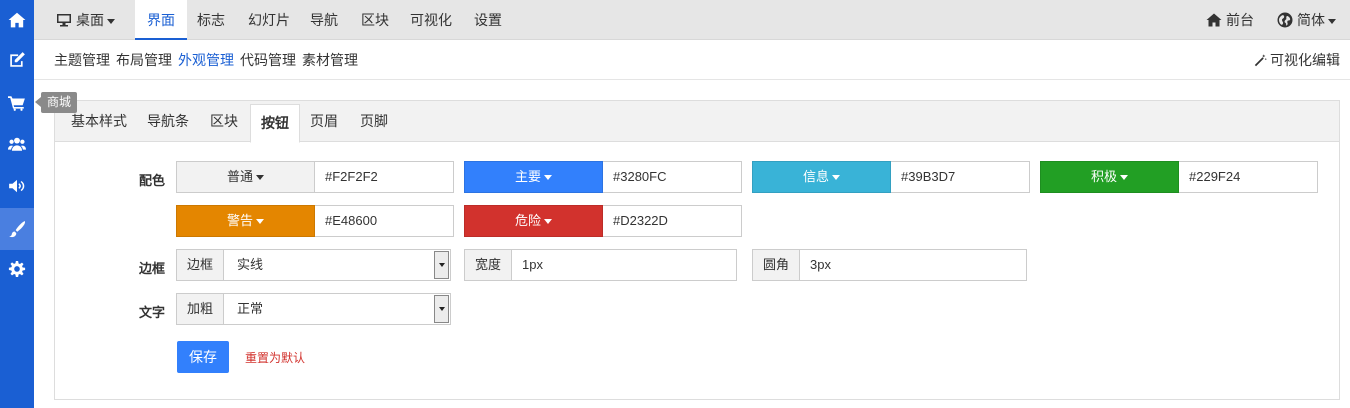 Image resolution: width=1350 pixels, height=408 pixels. I want to click on desktop-label: 桌面, so click(90, 20).